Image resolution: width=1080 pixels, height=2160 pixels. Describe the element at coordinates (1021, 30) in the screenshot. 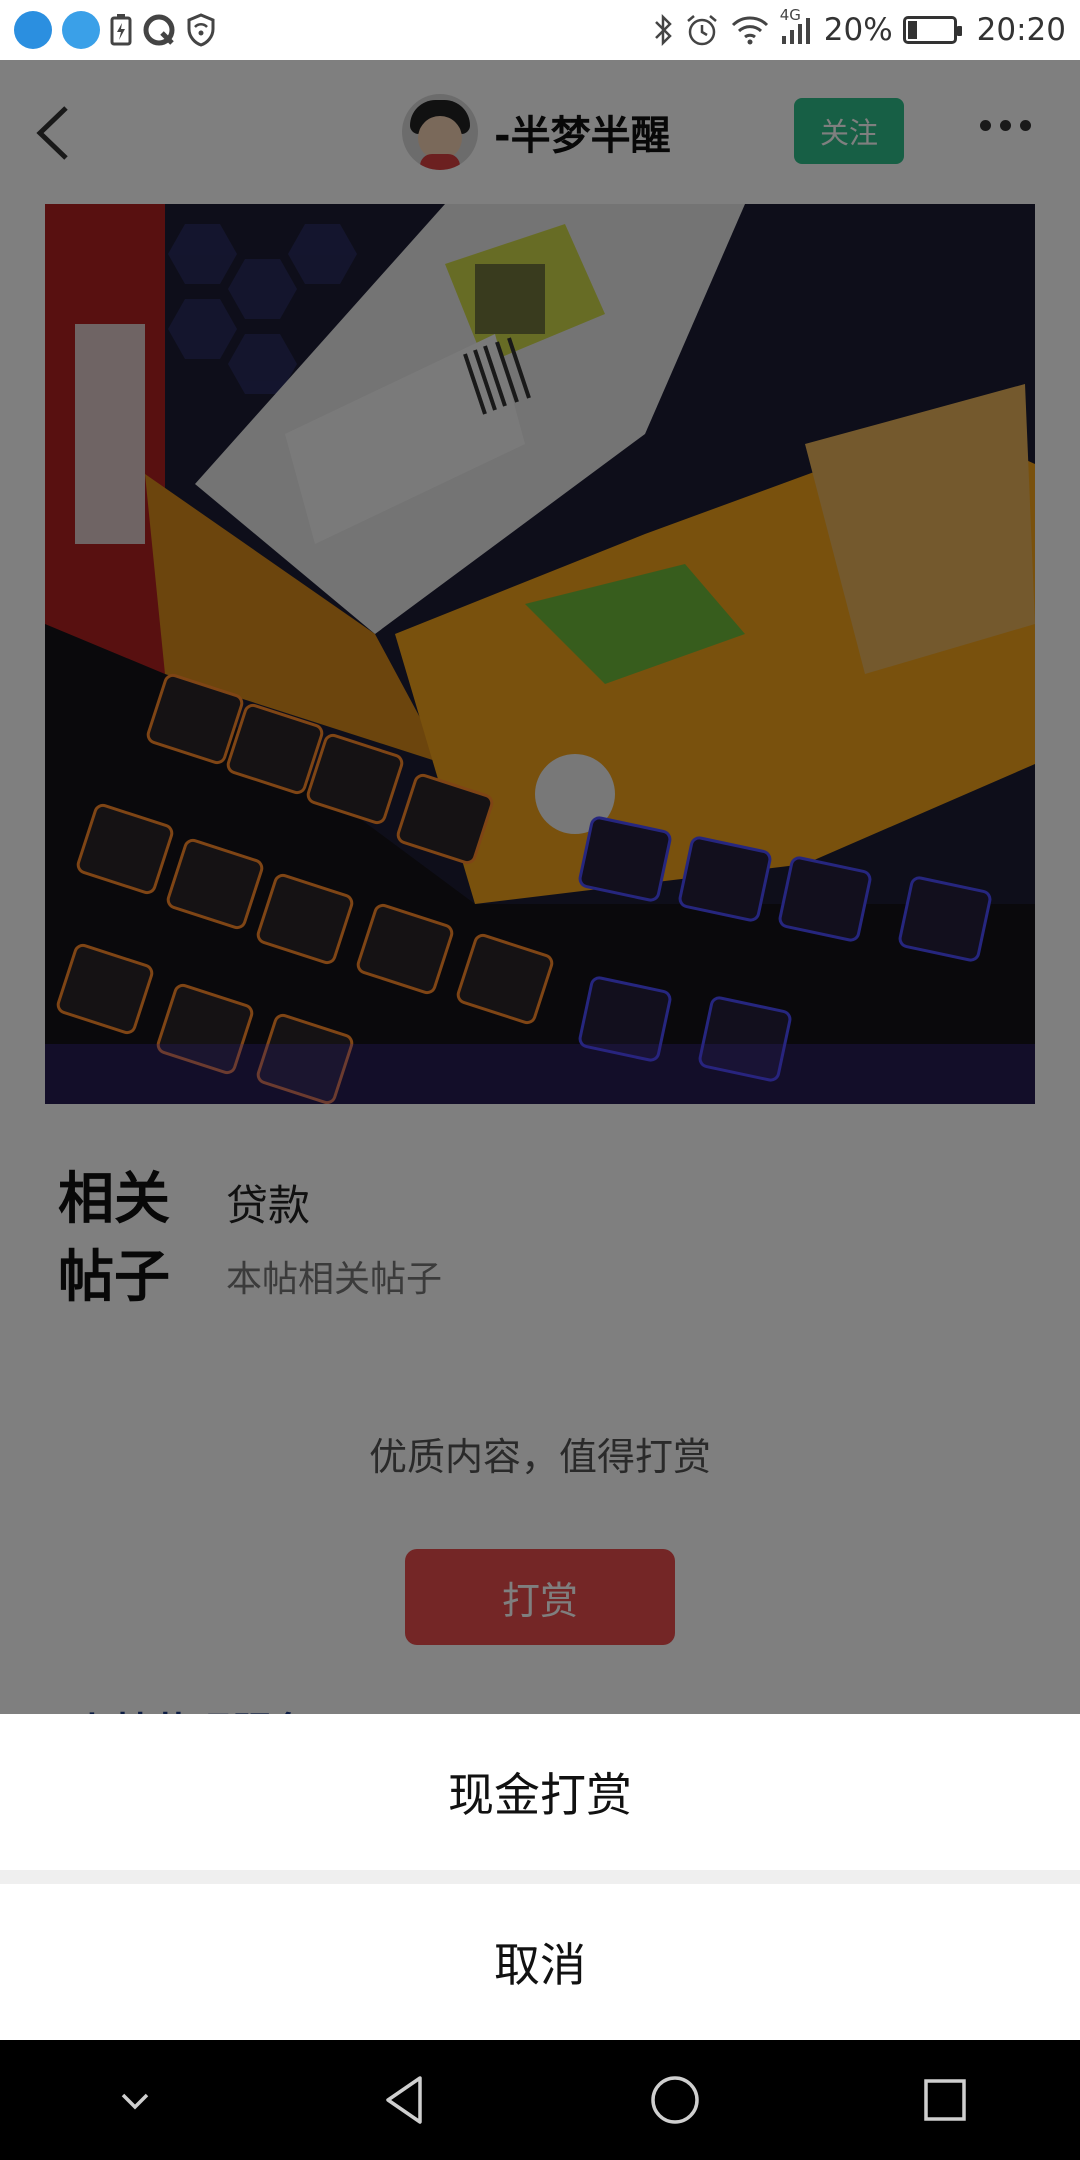

I see `clock: 20:20` at that location.